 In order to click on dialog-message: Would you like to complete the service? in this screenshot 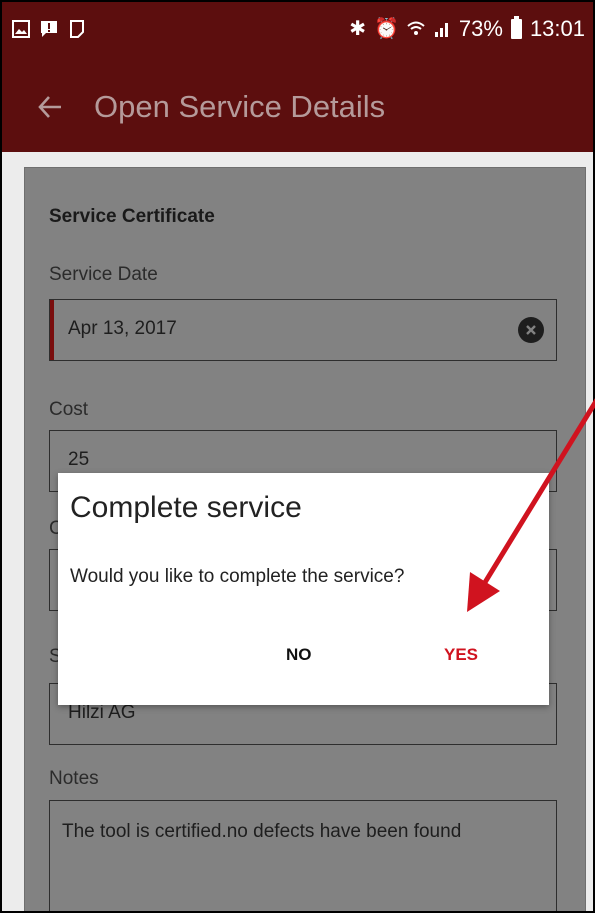, I will do `click(237, 576)`.